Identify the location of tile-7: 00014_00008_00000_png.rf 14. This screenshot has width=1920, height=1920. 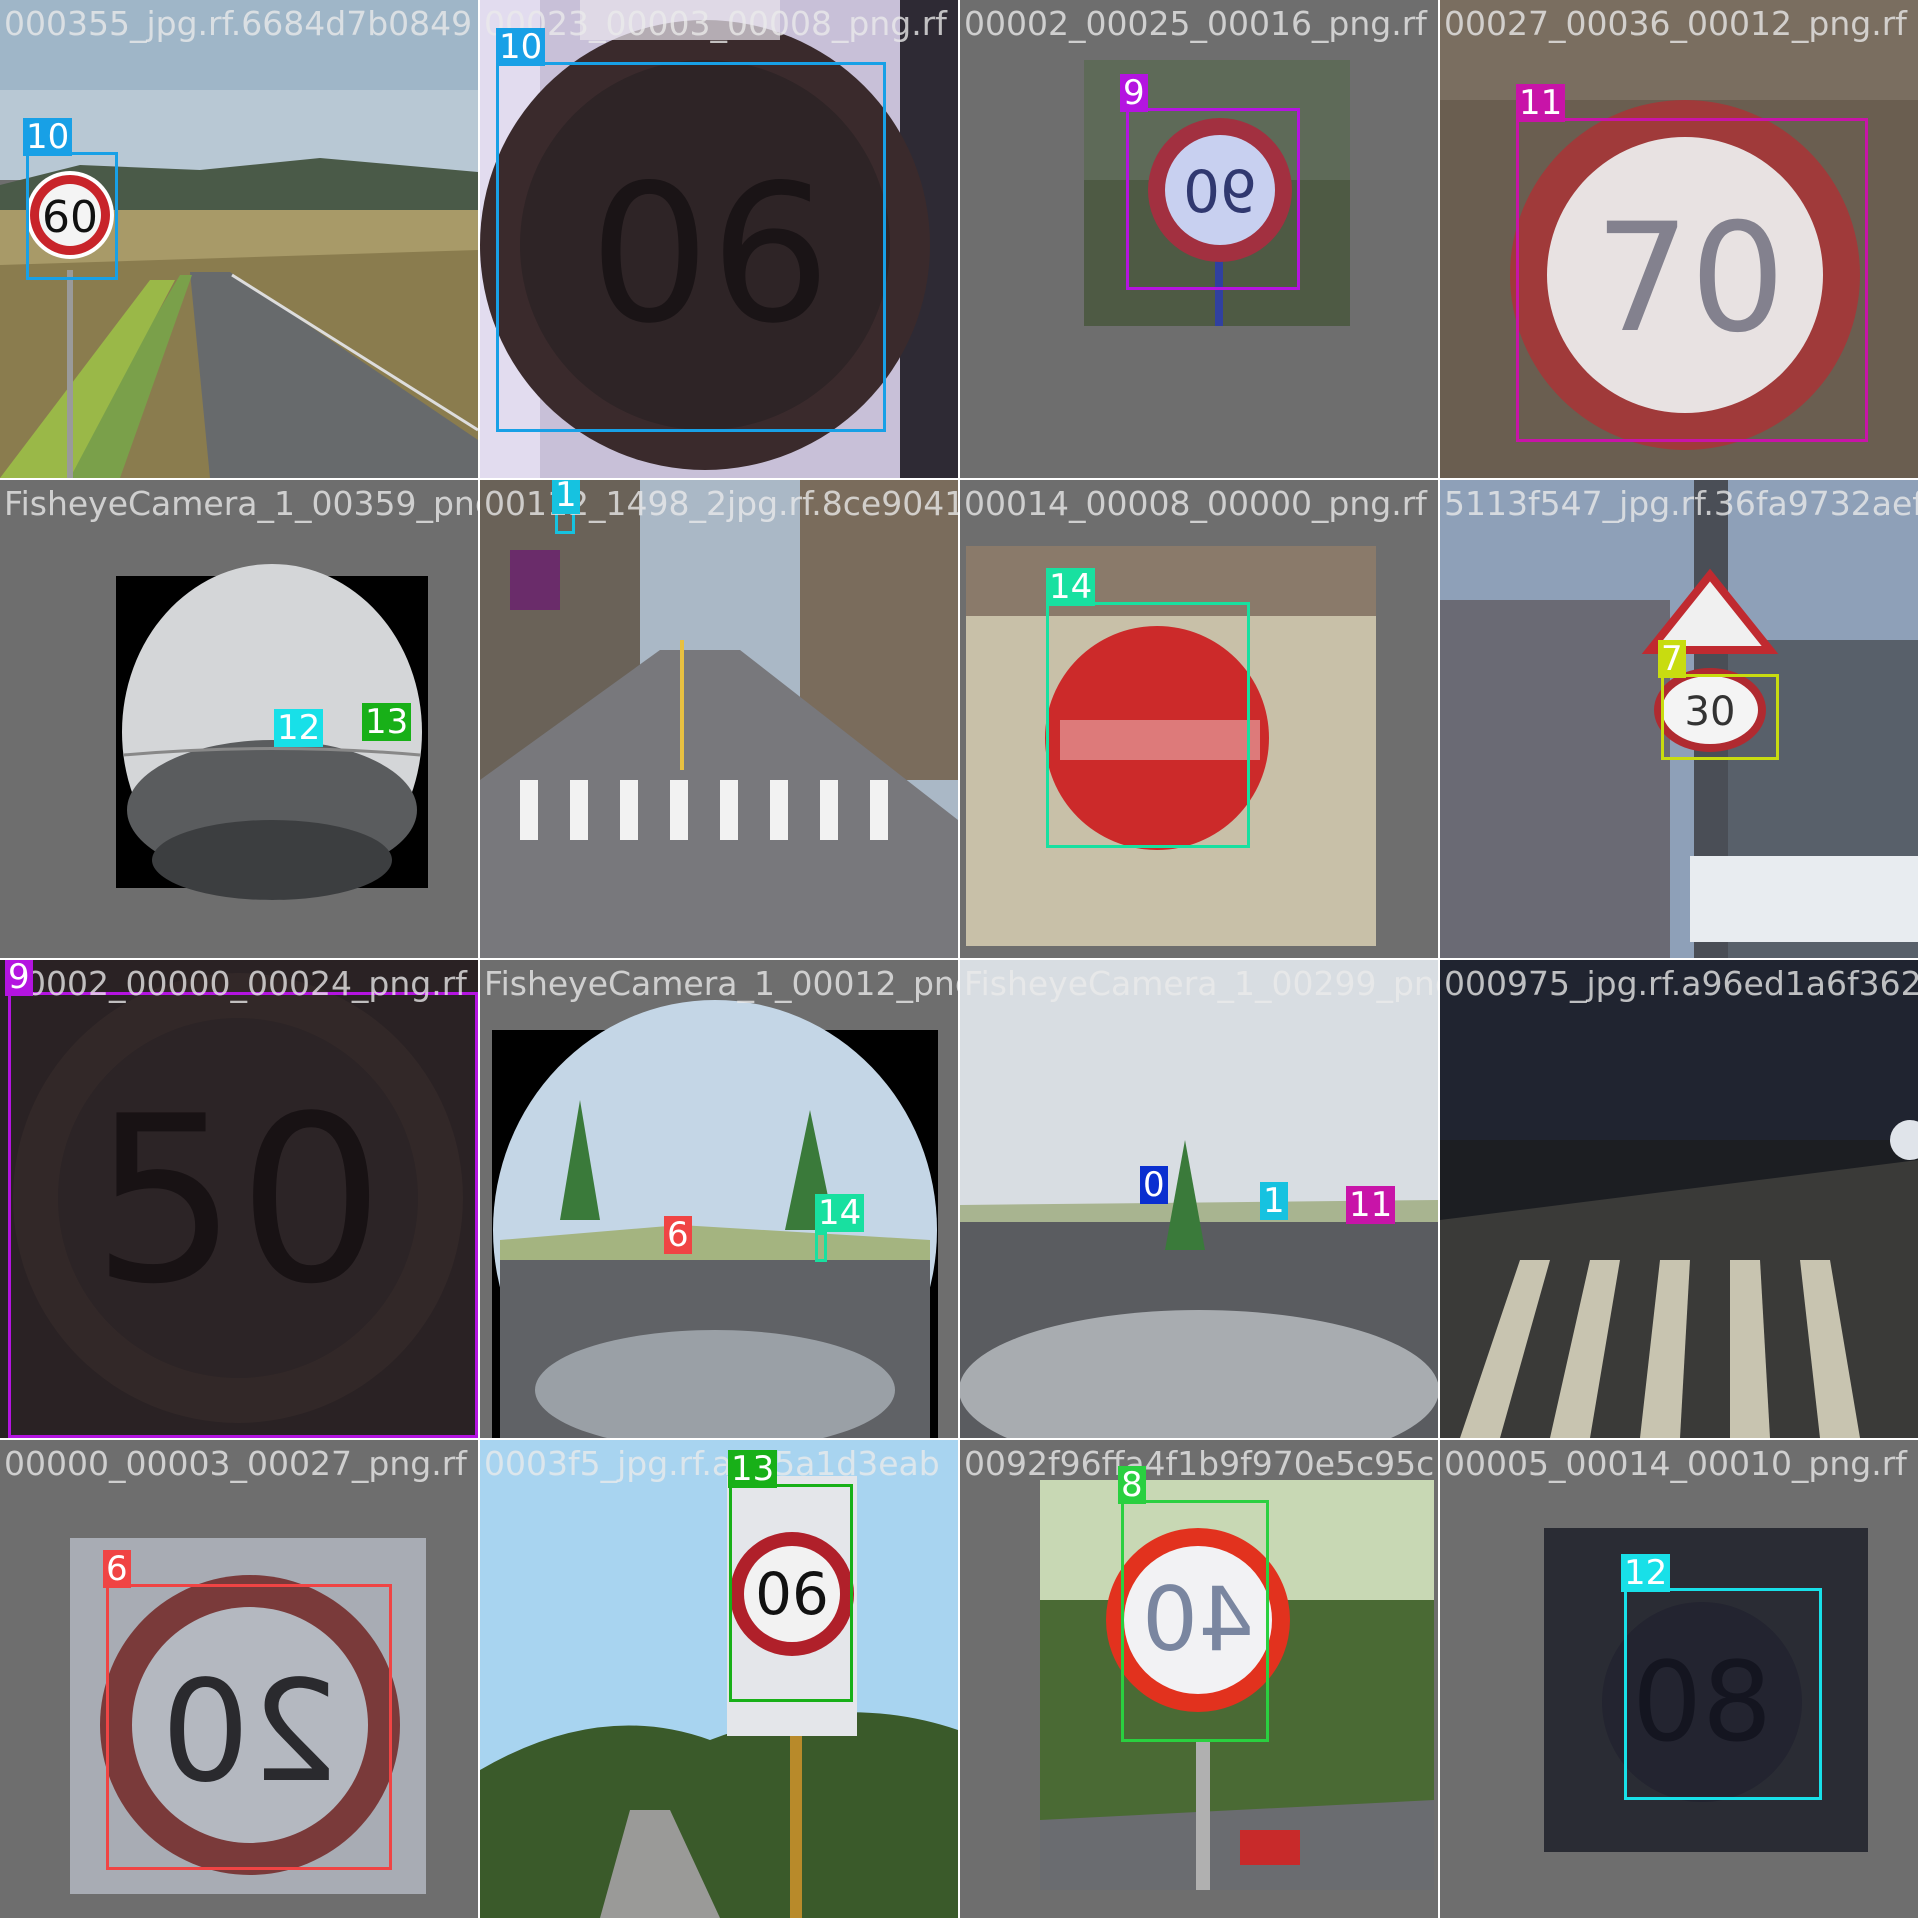
(1199, 719).